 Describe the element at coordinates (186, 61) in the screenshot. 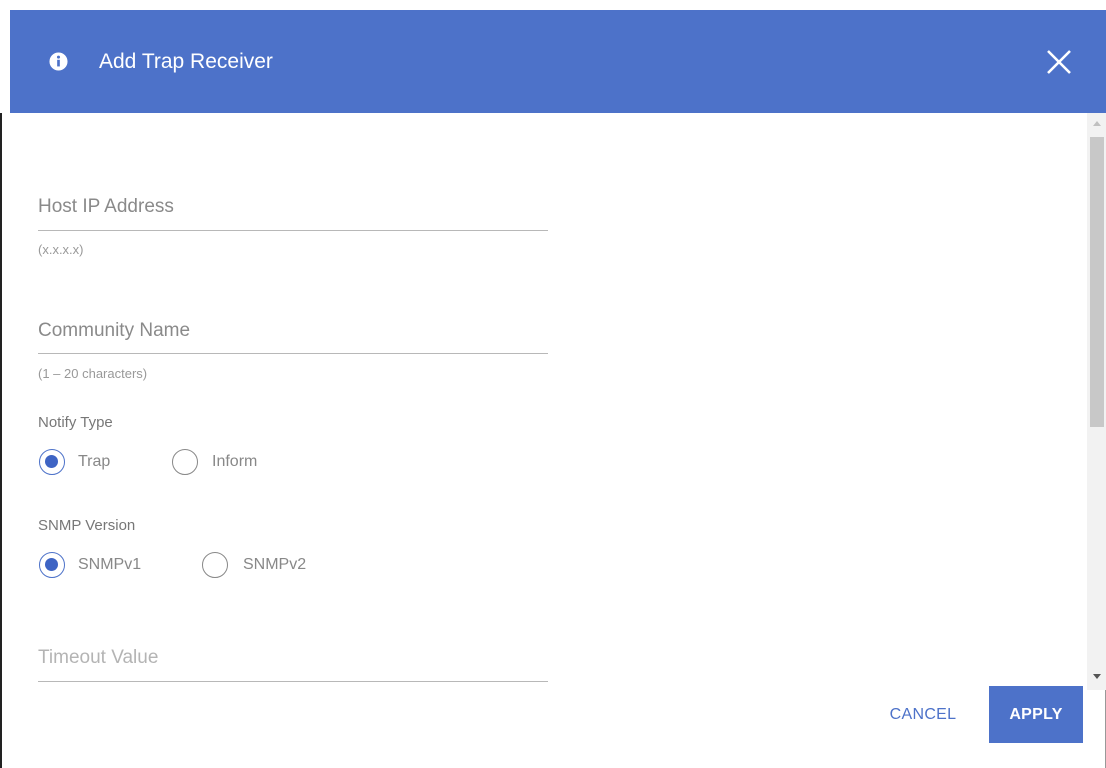

I see `dialog-title: Add Trap Receiver` at that location.